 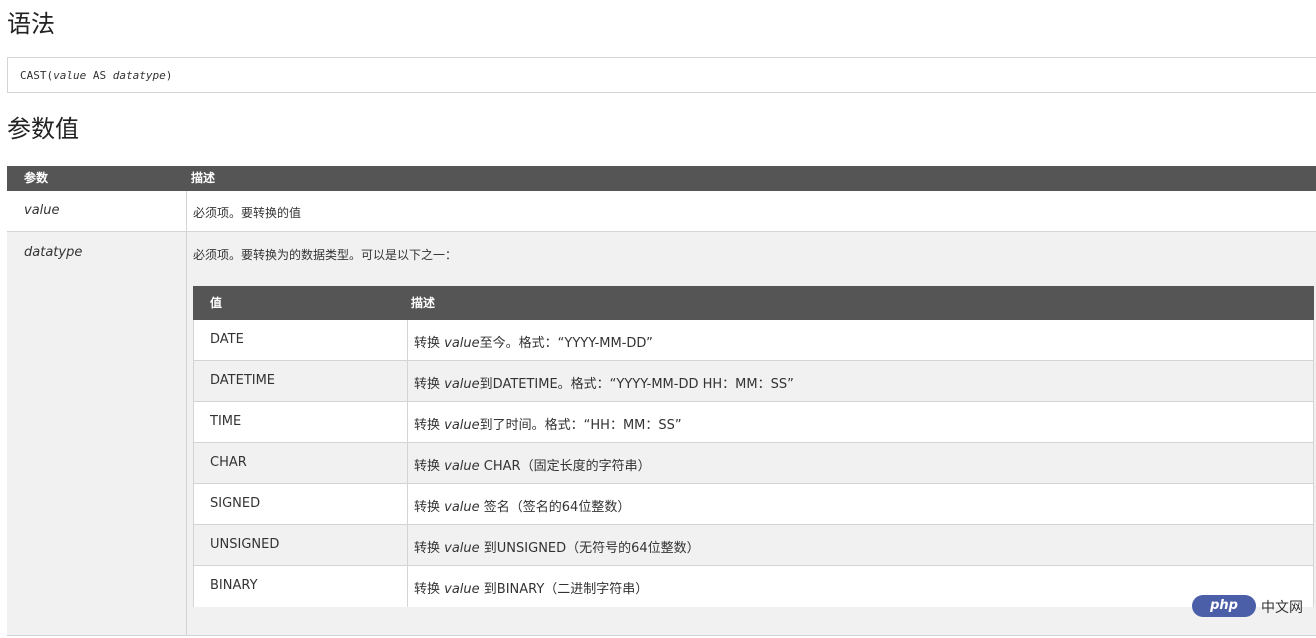 What do you see at coordinates (245, 544) in the screenshot?
I see `datatype-value: UNSIGNED` at bounding box center [245, 544].